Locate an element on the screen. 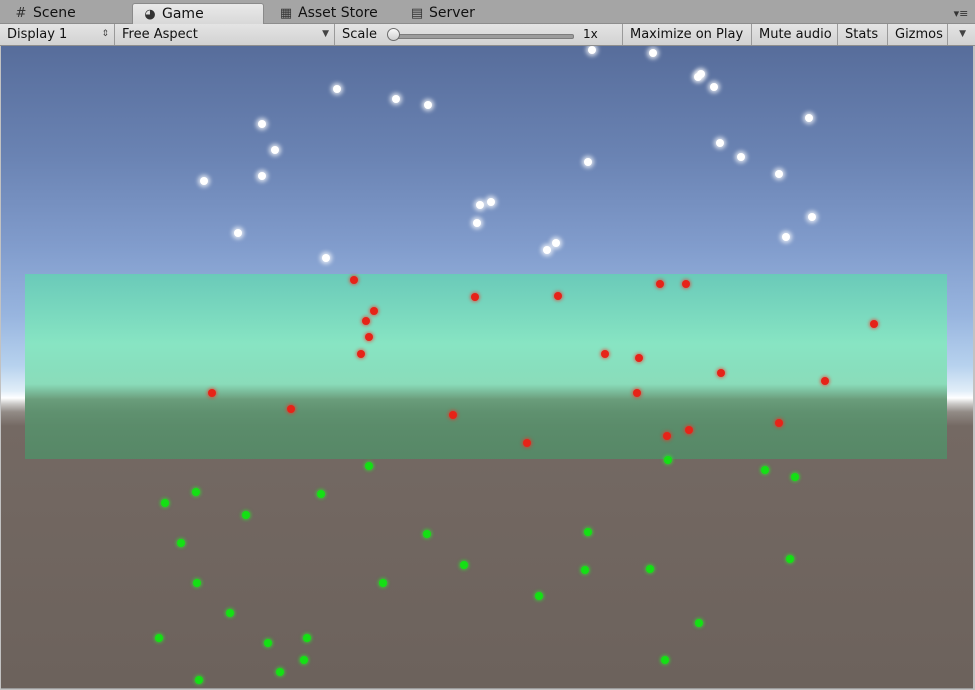  maximize-on-play-label: Maximize on Play is located at coordinates (687, 34).